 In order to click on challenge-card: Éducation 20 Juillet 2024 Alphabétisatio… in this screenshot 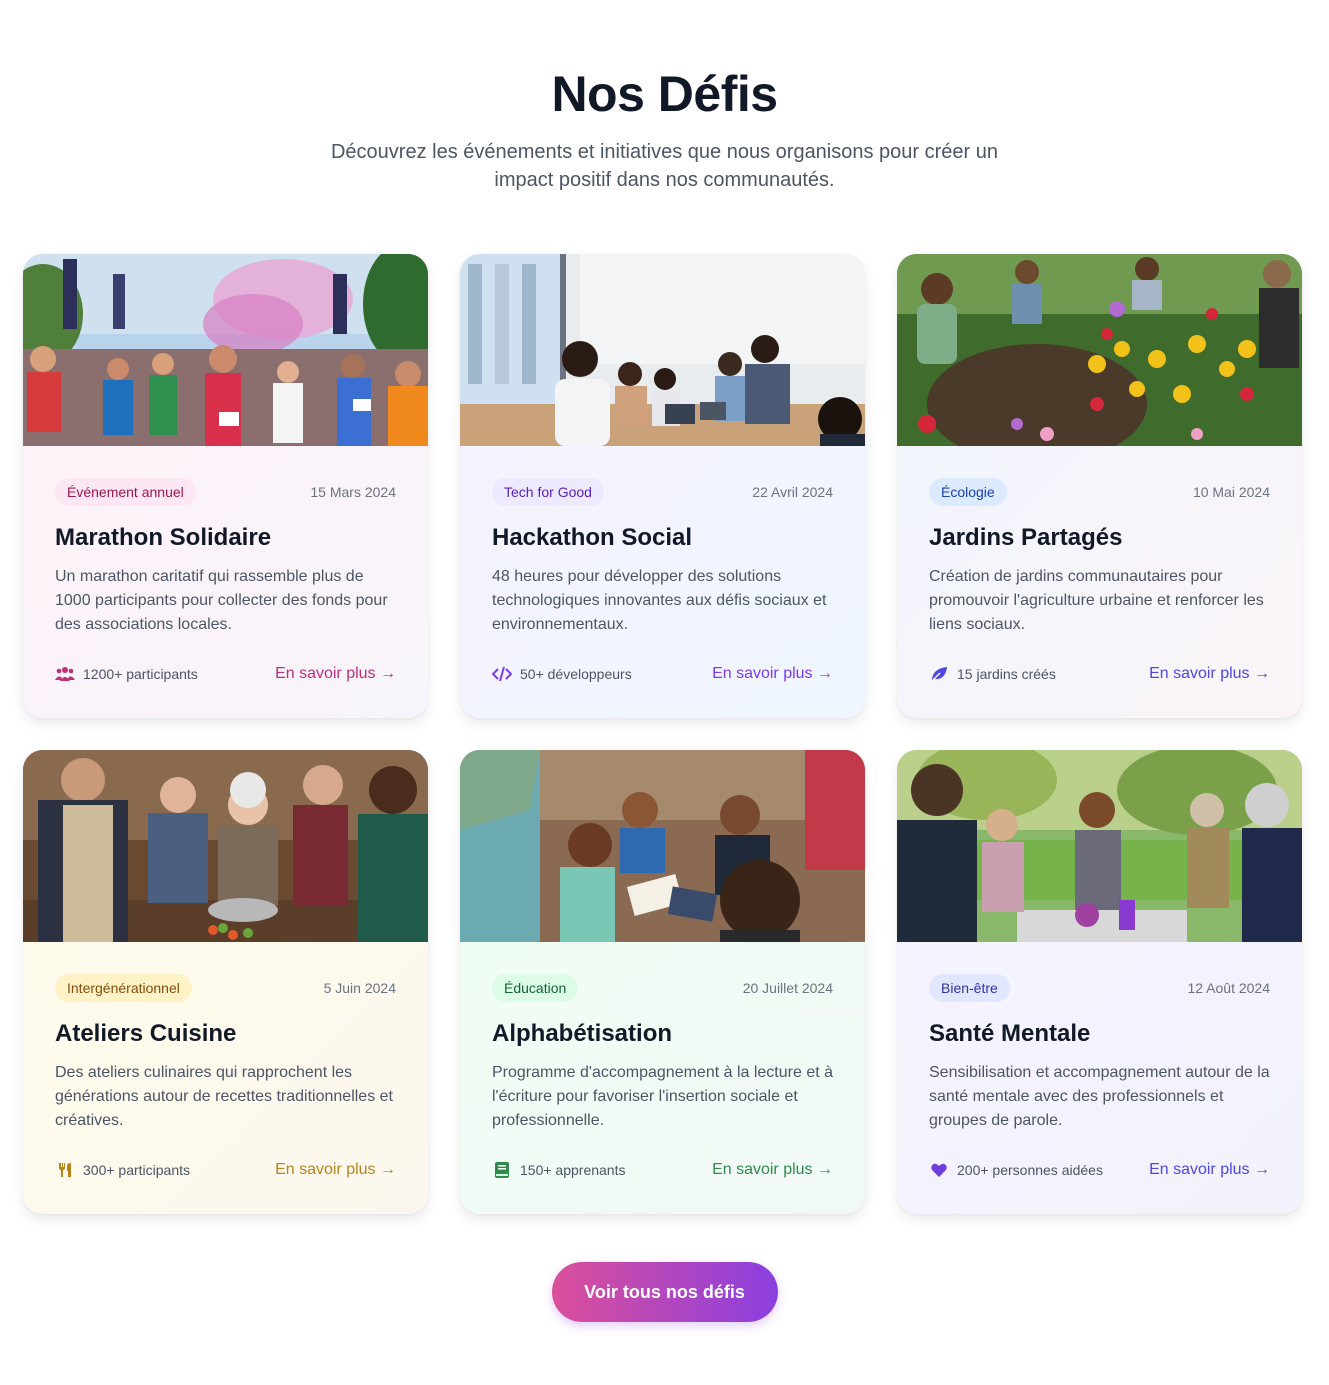, I will do `click(662, 982)`.